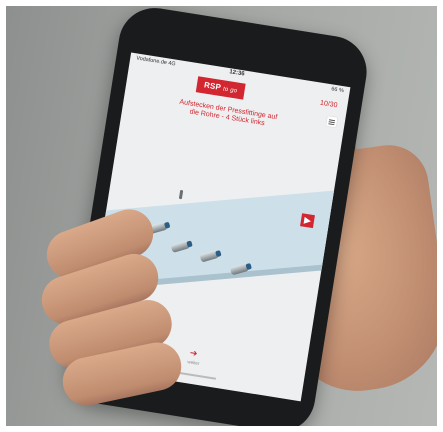 The height and width of the screenshot is (432, 443). Describe the element at coordinates (193, 362) in the screenshot. I see `continue-label: weiter` at that location.